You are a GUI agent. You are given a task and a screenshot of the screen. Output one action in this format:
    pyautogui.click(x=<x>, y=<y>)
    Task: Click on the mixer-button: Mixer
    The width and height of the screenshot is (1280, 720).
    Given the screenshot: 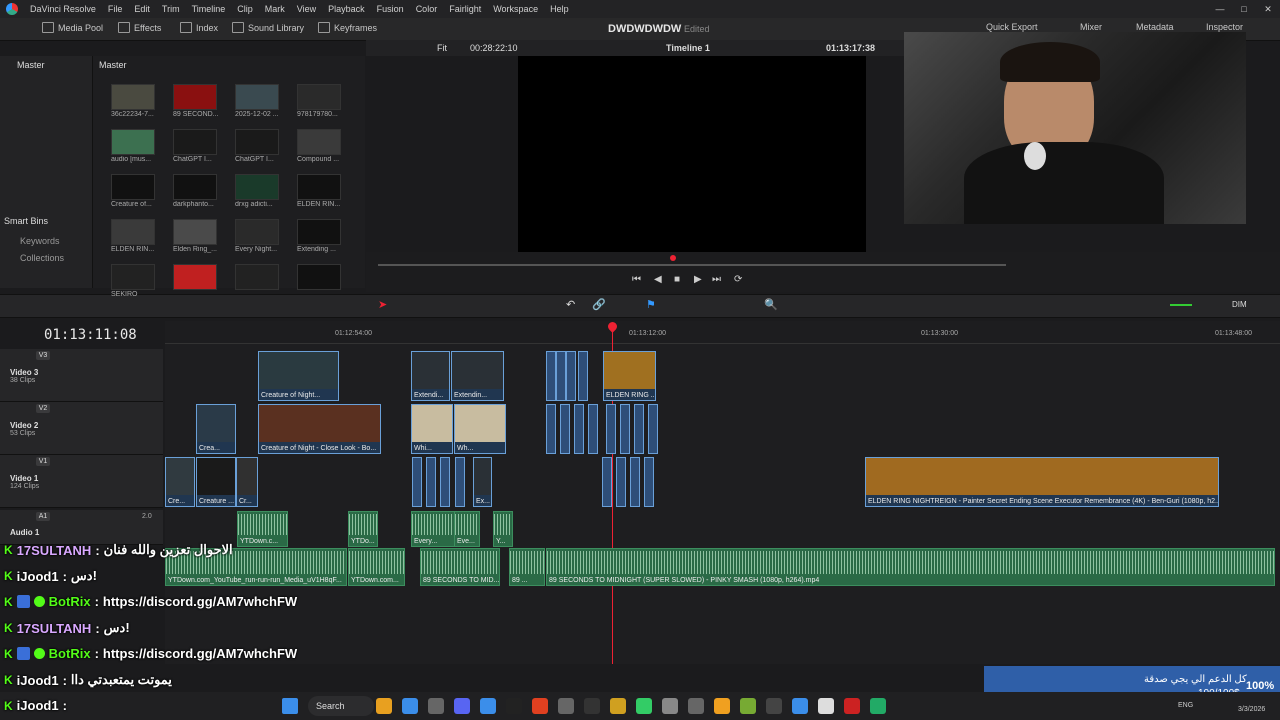 What is the action you would take?
    pyautogui.click(x=1091, y=27)
    